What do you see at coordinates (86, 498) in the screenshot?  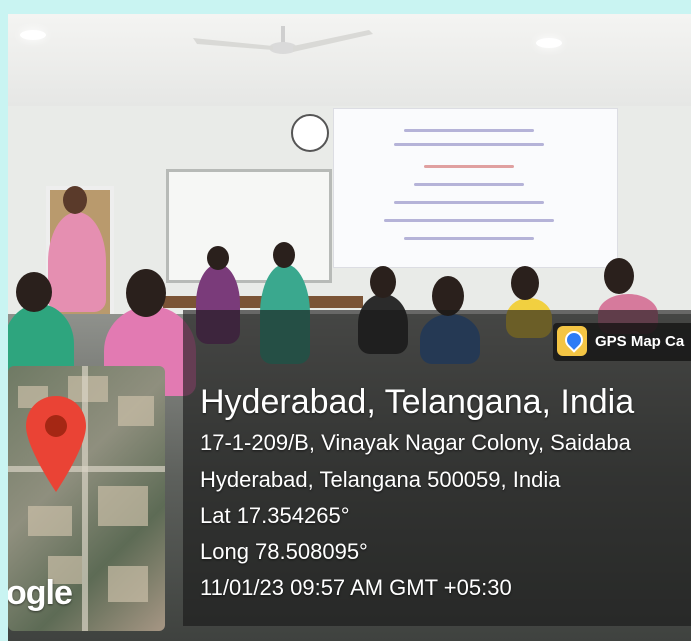 I see `satellite-map-thumbnail: ogle` at bounding box center [86, 498].